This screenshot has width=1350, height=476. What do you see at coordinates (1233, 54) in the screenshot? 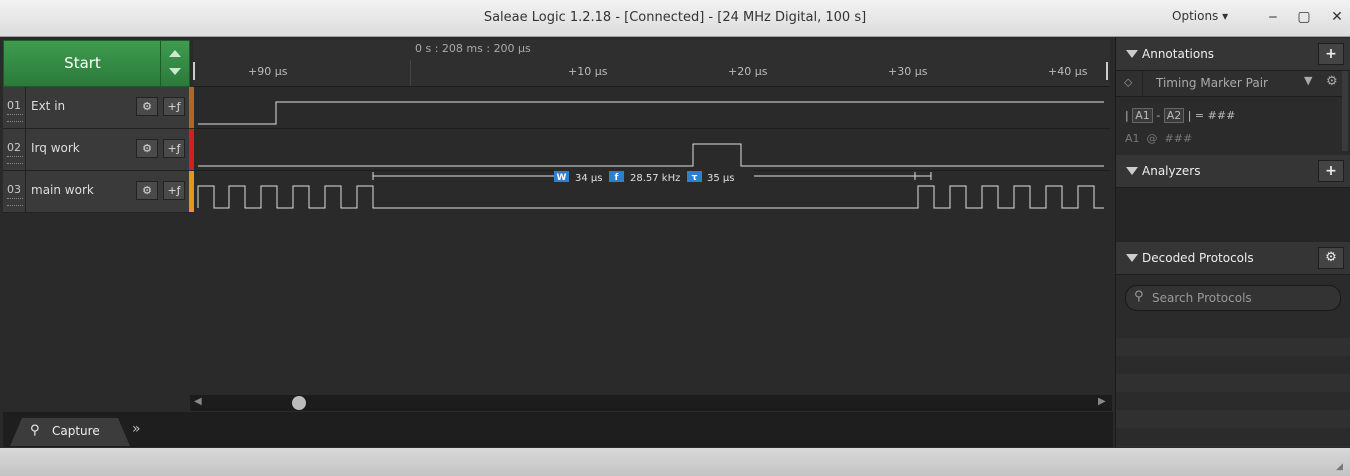
I see `annotations-header: Annotations +` at bounding box center [1233, 54].